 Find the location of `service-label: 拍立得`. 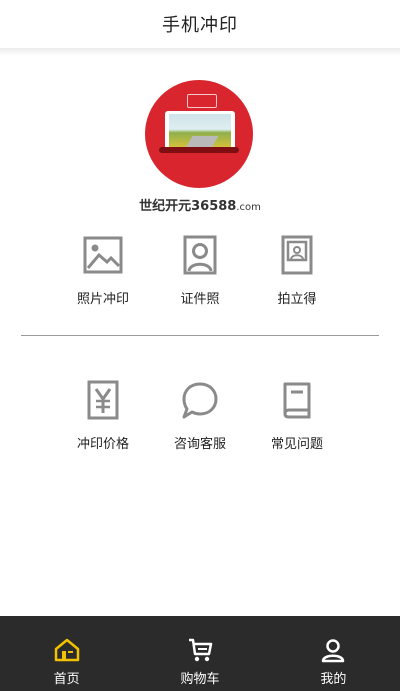

service-label: 拍立得 is located at coordinates (297, 299).